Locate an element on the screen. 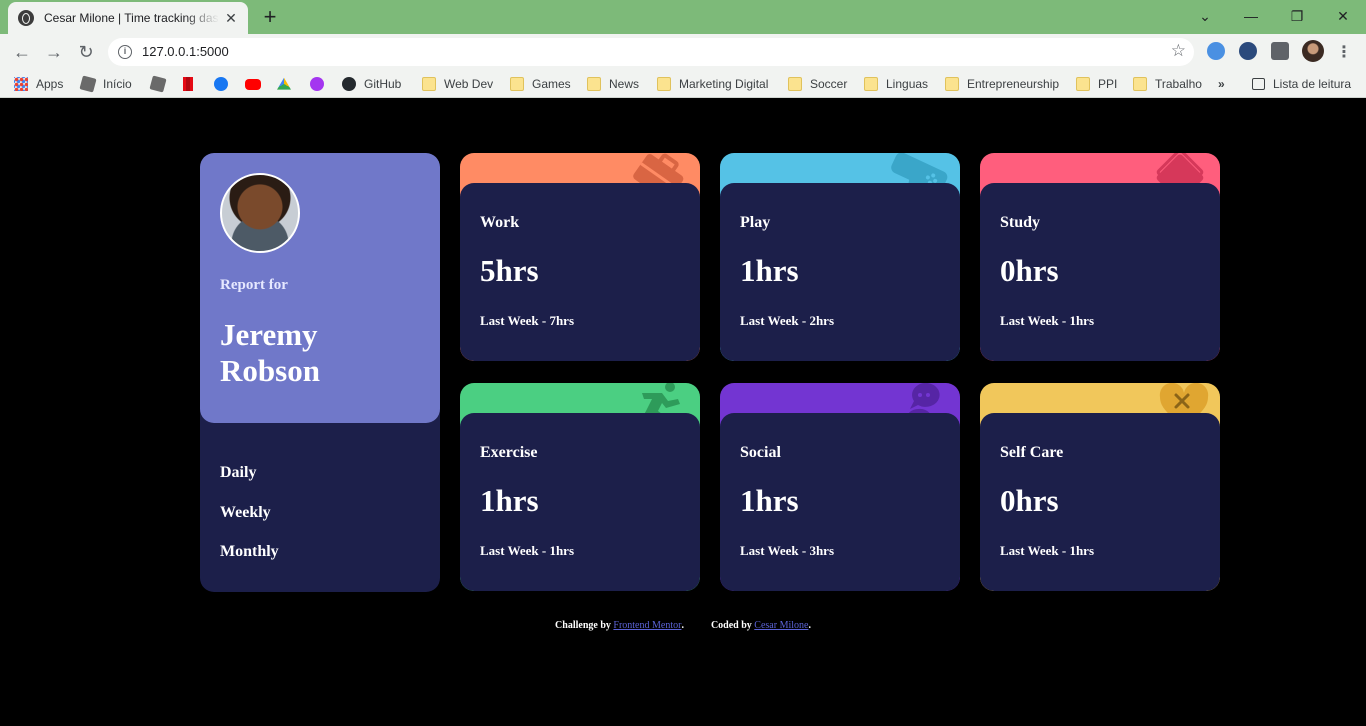  reading-list-button: Lista de leitura is located at coordinates (1301, 84).